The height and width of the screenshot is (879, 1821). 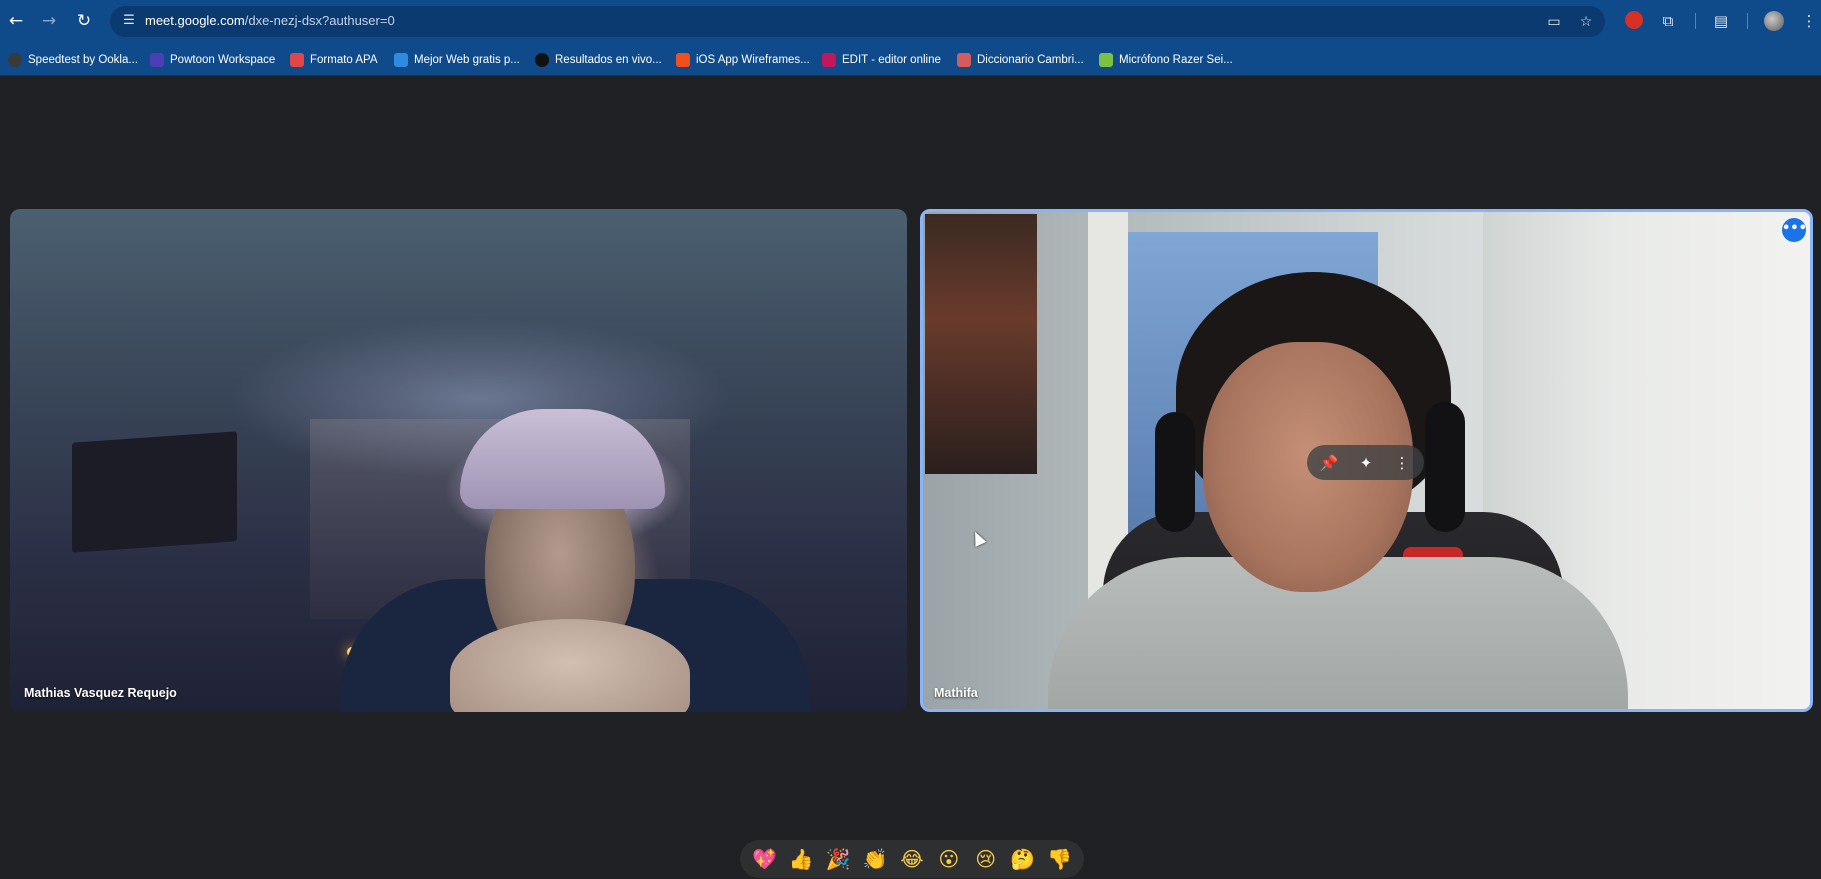 What do you see at coordinates (1668, 21) in the screenshot?
I see `puzzle-icon: ⧉` at bounding box center [1668, 21].